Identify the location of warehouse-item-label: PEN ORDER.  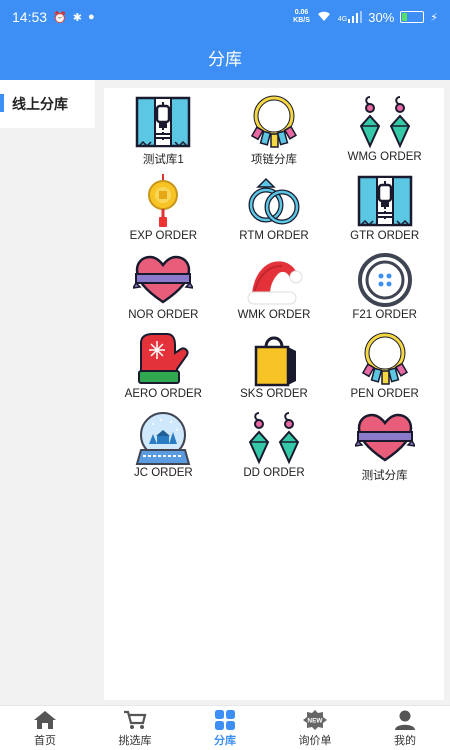
(384, 394).